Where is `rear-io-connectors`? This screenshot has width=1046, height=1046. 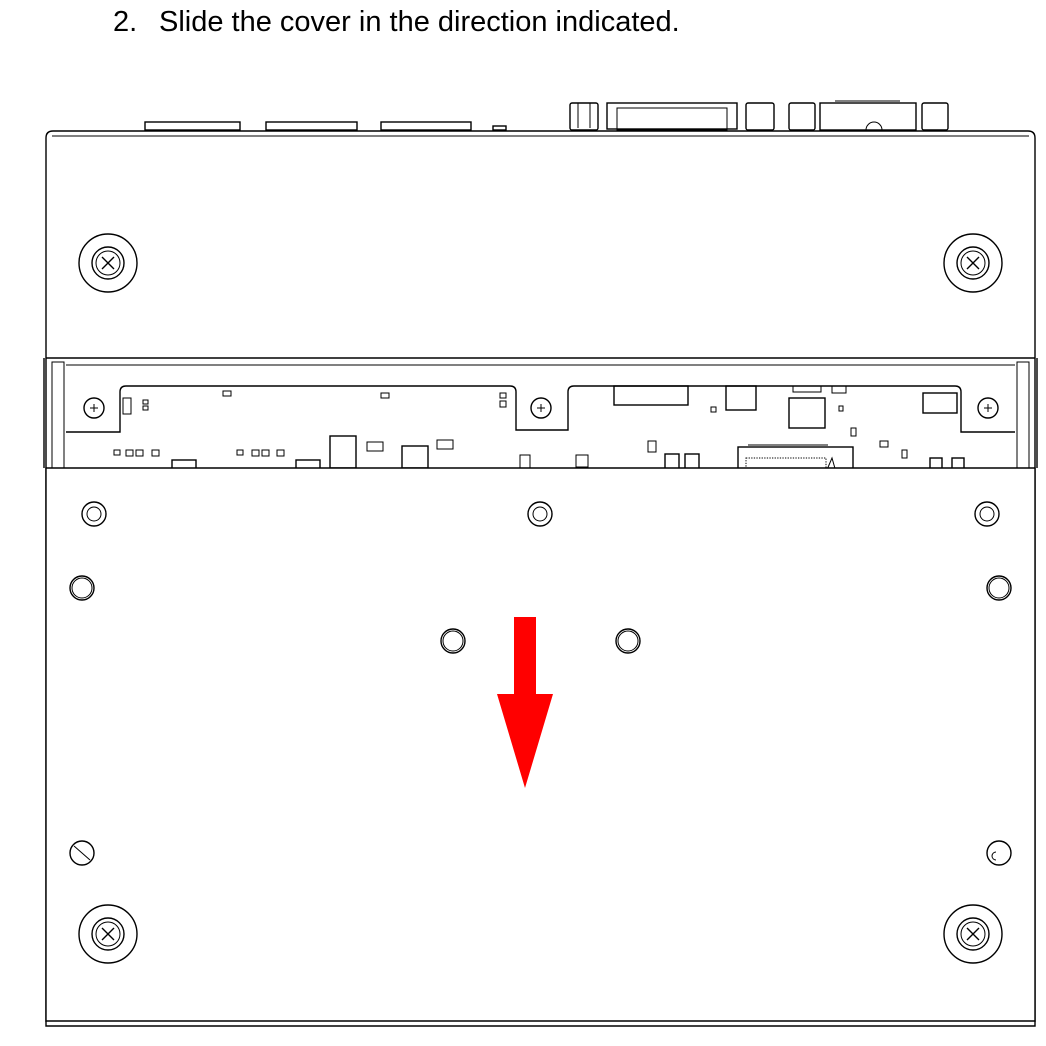 rear-io-connectors is located at coordinates (546, 115).